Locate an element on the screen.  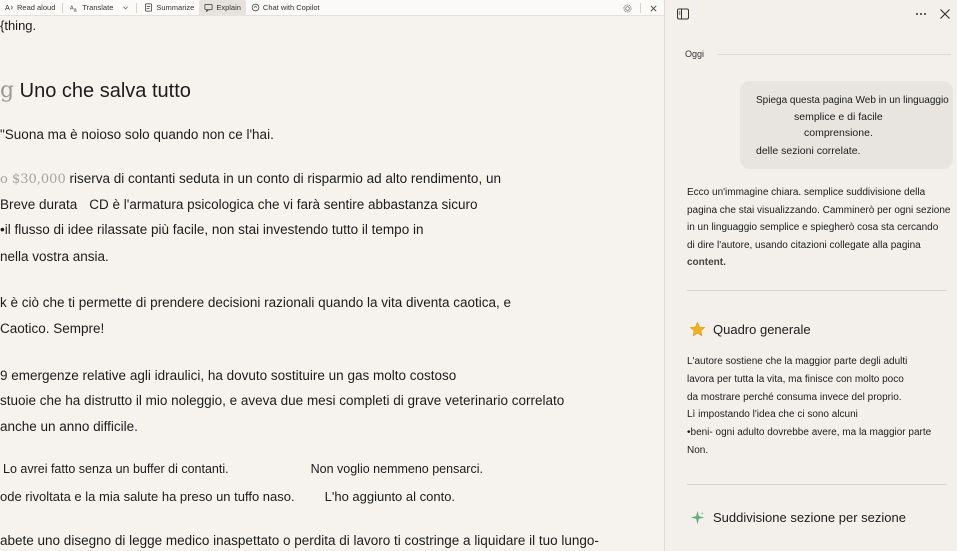
user-message-line: comprensione. is located at coordinates (838, 133).